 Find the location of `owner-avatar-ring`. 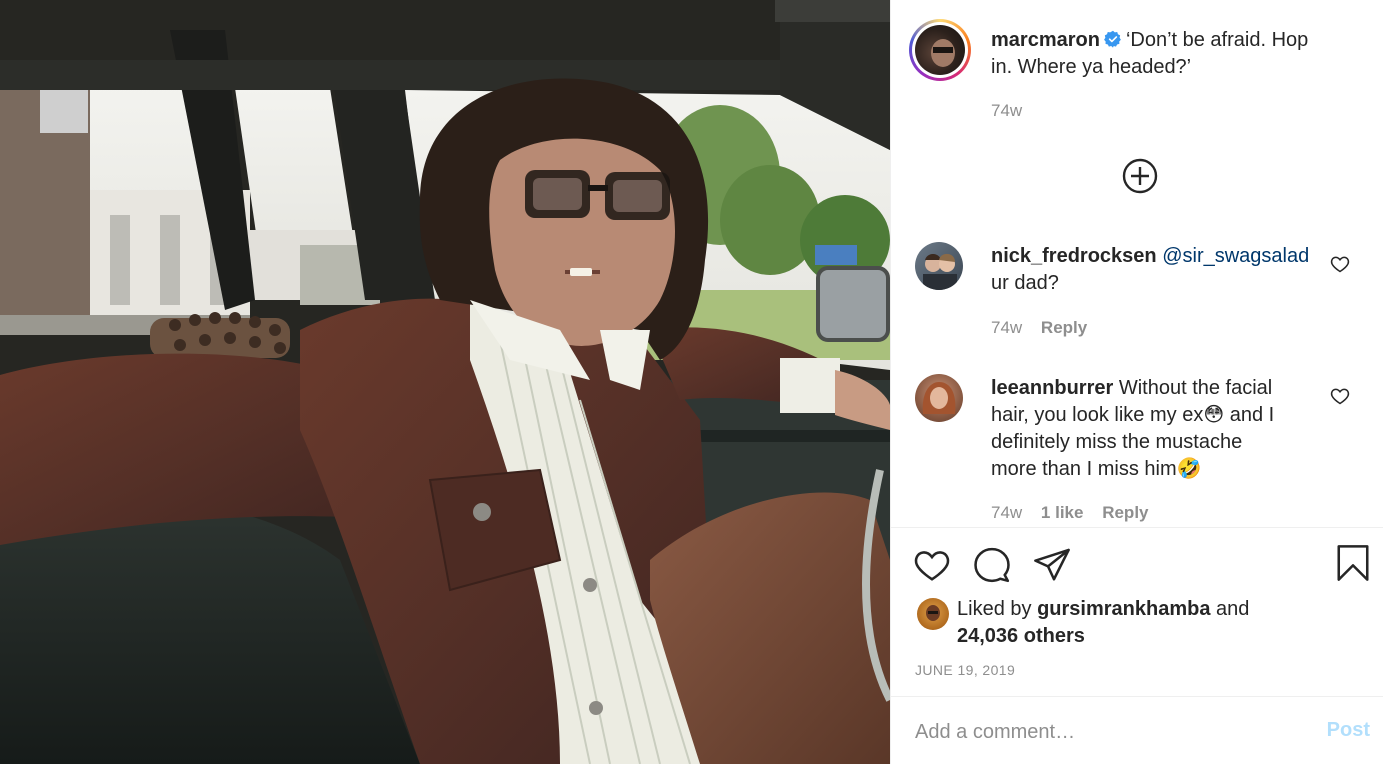

owner-avatar-ring is located at coordinates (940, 50).